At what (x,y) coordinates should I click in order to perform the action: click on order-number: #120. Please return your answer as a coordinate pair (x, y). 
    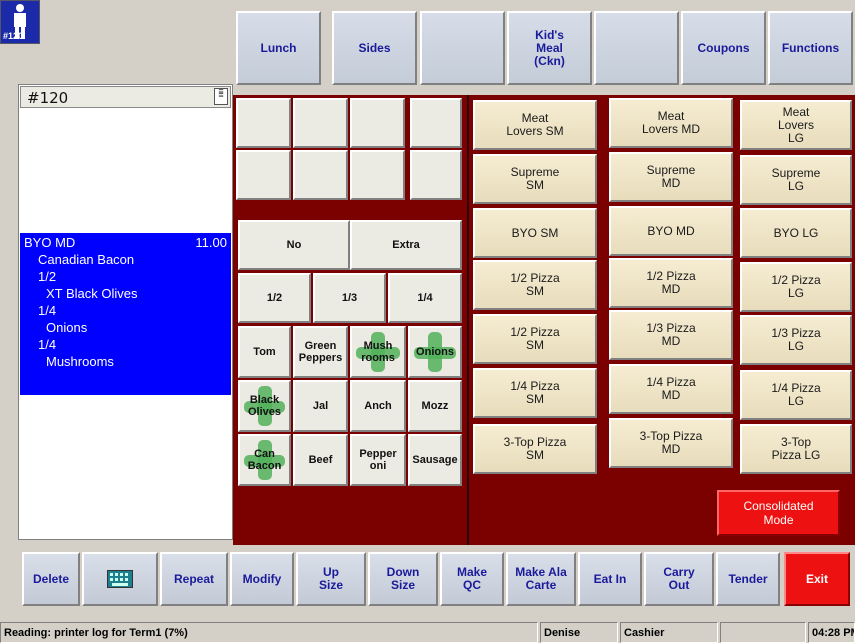
    Looking at the image, I should click on (48, 98).